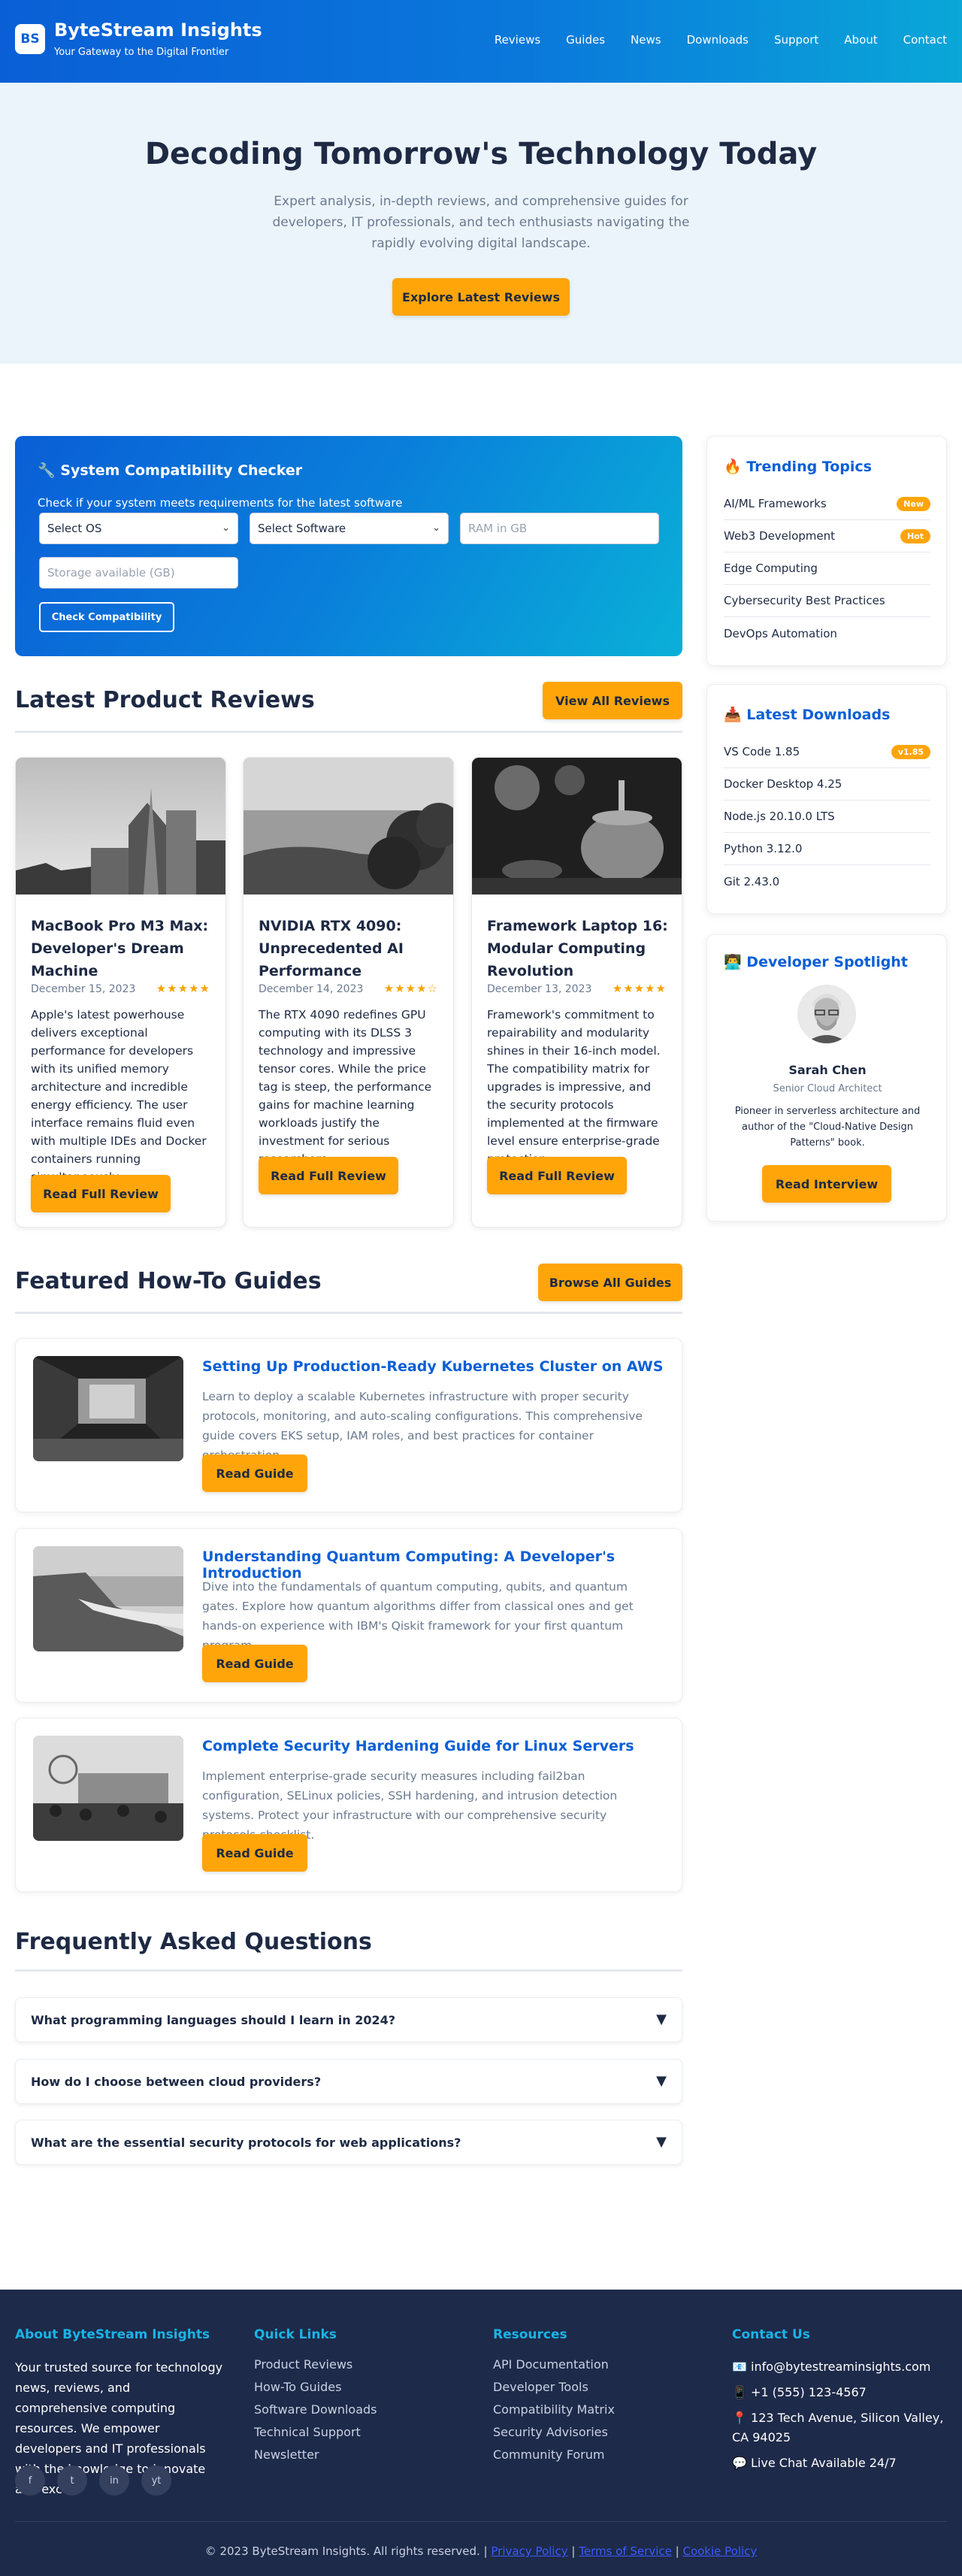 Image resolution: width=962 pixels, height=2576 pixels. What do you see at coordinates (640, 988) in the screenshot?
I see `star-rating: ★★★★★` at bounding box center [640, 988].